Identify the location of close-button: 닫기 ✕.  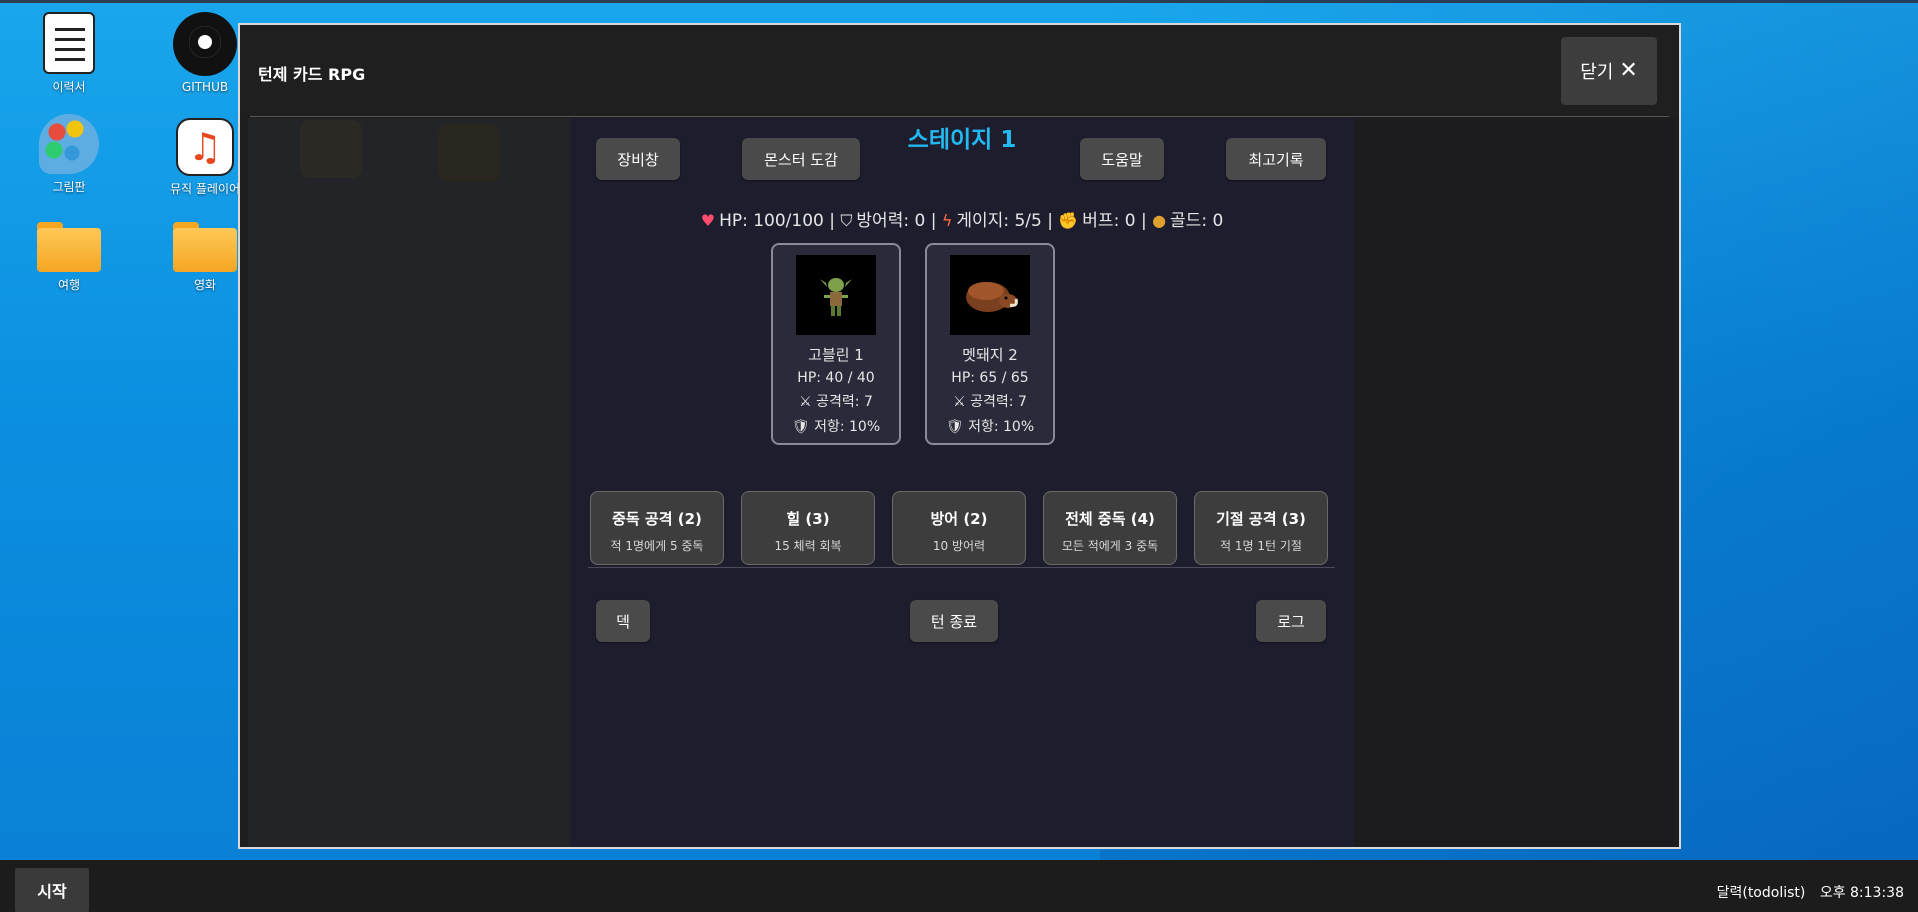
(1609, 71).